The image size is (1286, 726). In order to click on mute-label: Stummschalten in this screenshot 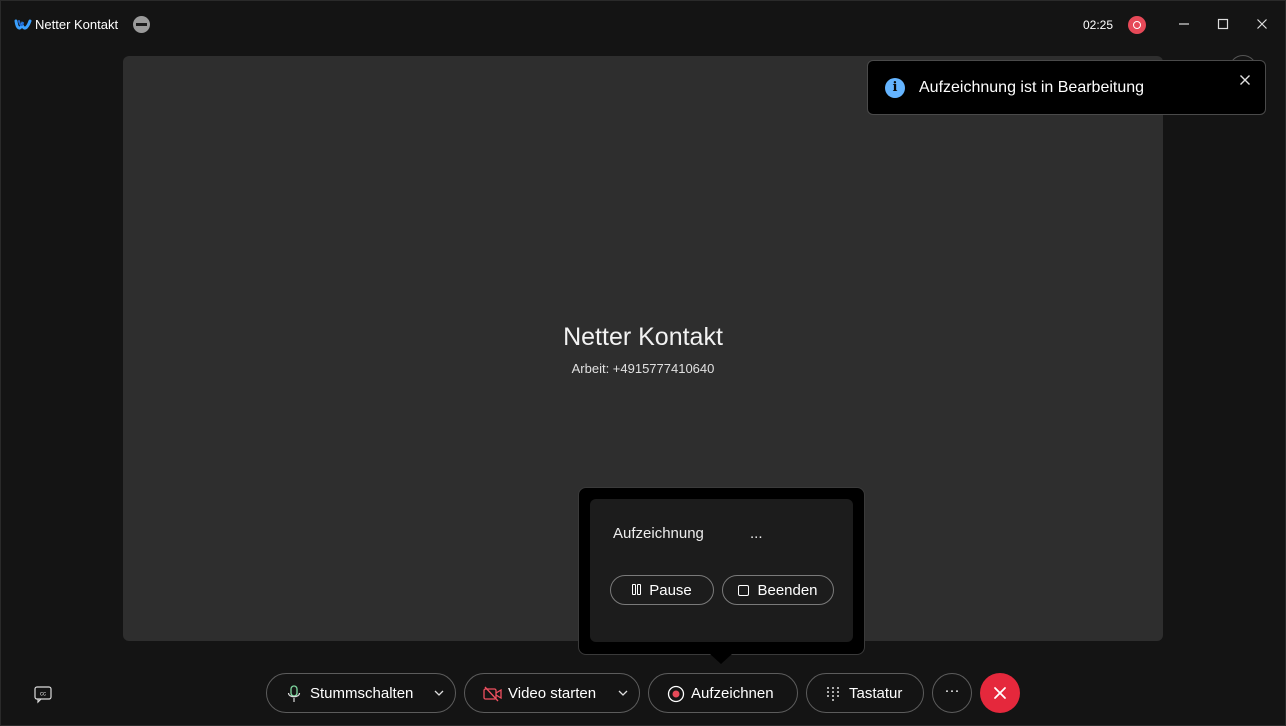, I will do `click(362, 693)`.